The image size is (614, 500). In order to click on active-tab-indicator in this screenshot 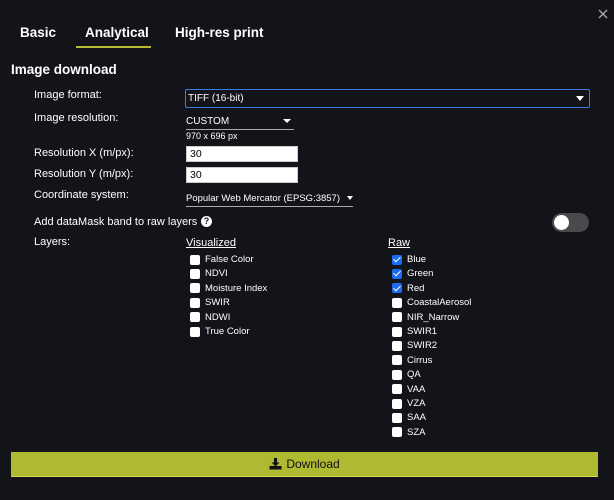, I will do `click(113, 47)`.